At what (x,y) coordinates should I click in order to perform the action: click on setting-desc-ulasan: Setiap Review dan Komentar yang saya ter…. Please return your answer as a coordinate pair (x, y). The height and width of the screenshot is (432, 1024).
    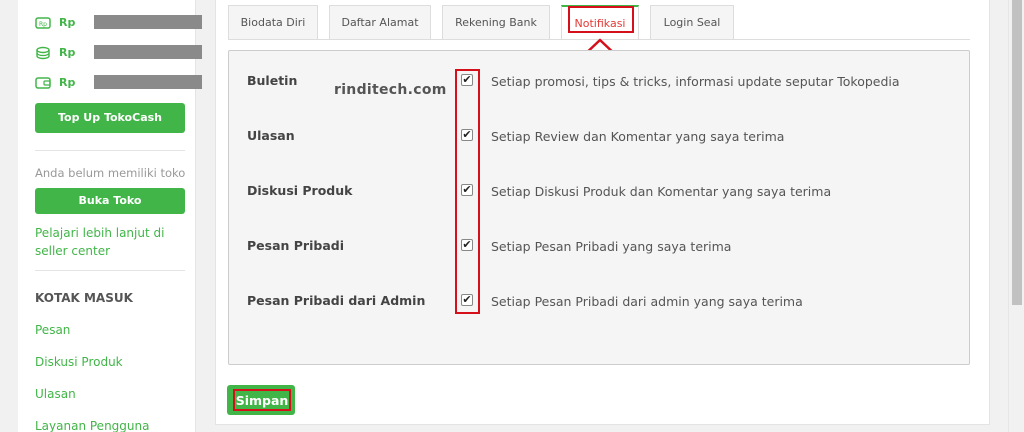
    Looking at the image, I should click on (638, 136).